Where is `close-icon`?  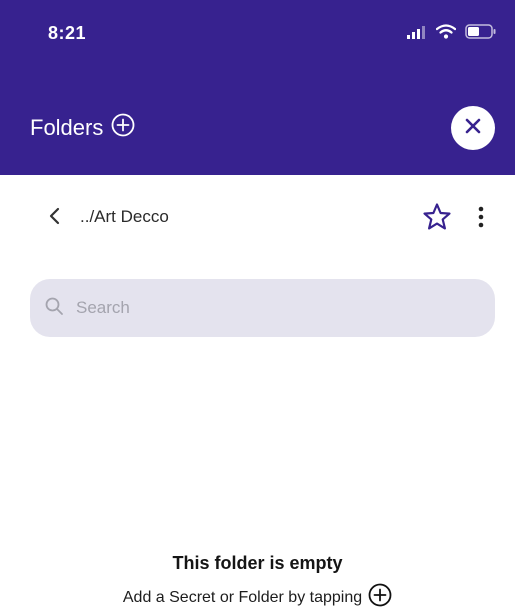
close-icon is located at coordinates (473, 128).